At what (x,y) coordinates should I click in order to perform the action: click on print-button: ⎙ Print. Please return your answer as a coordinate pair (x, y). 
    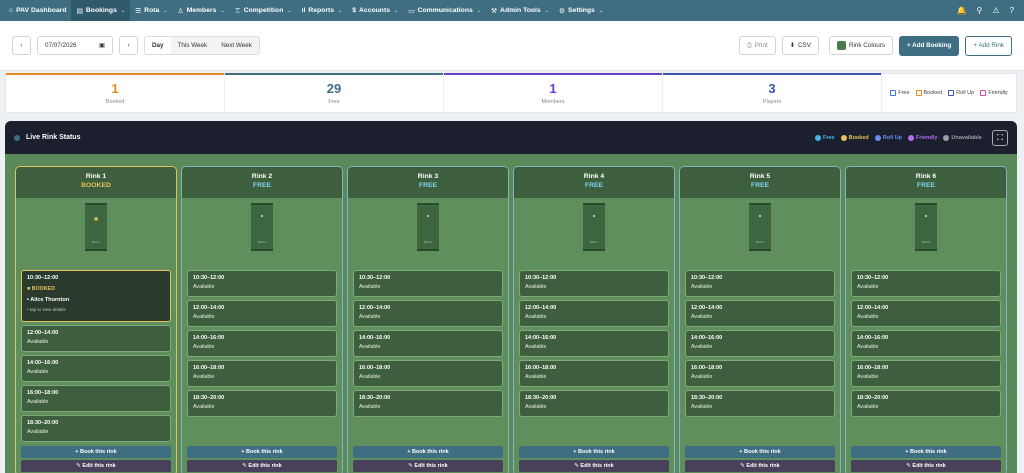
    Looking at the image, I should click on (757, 45).